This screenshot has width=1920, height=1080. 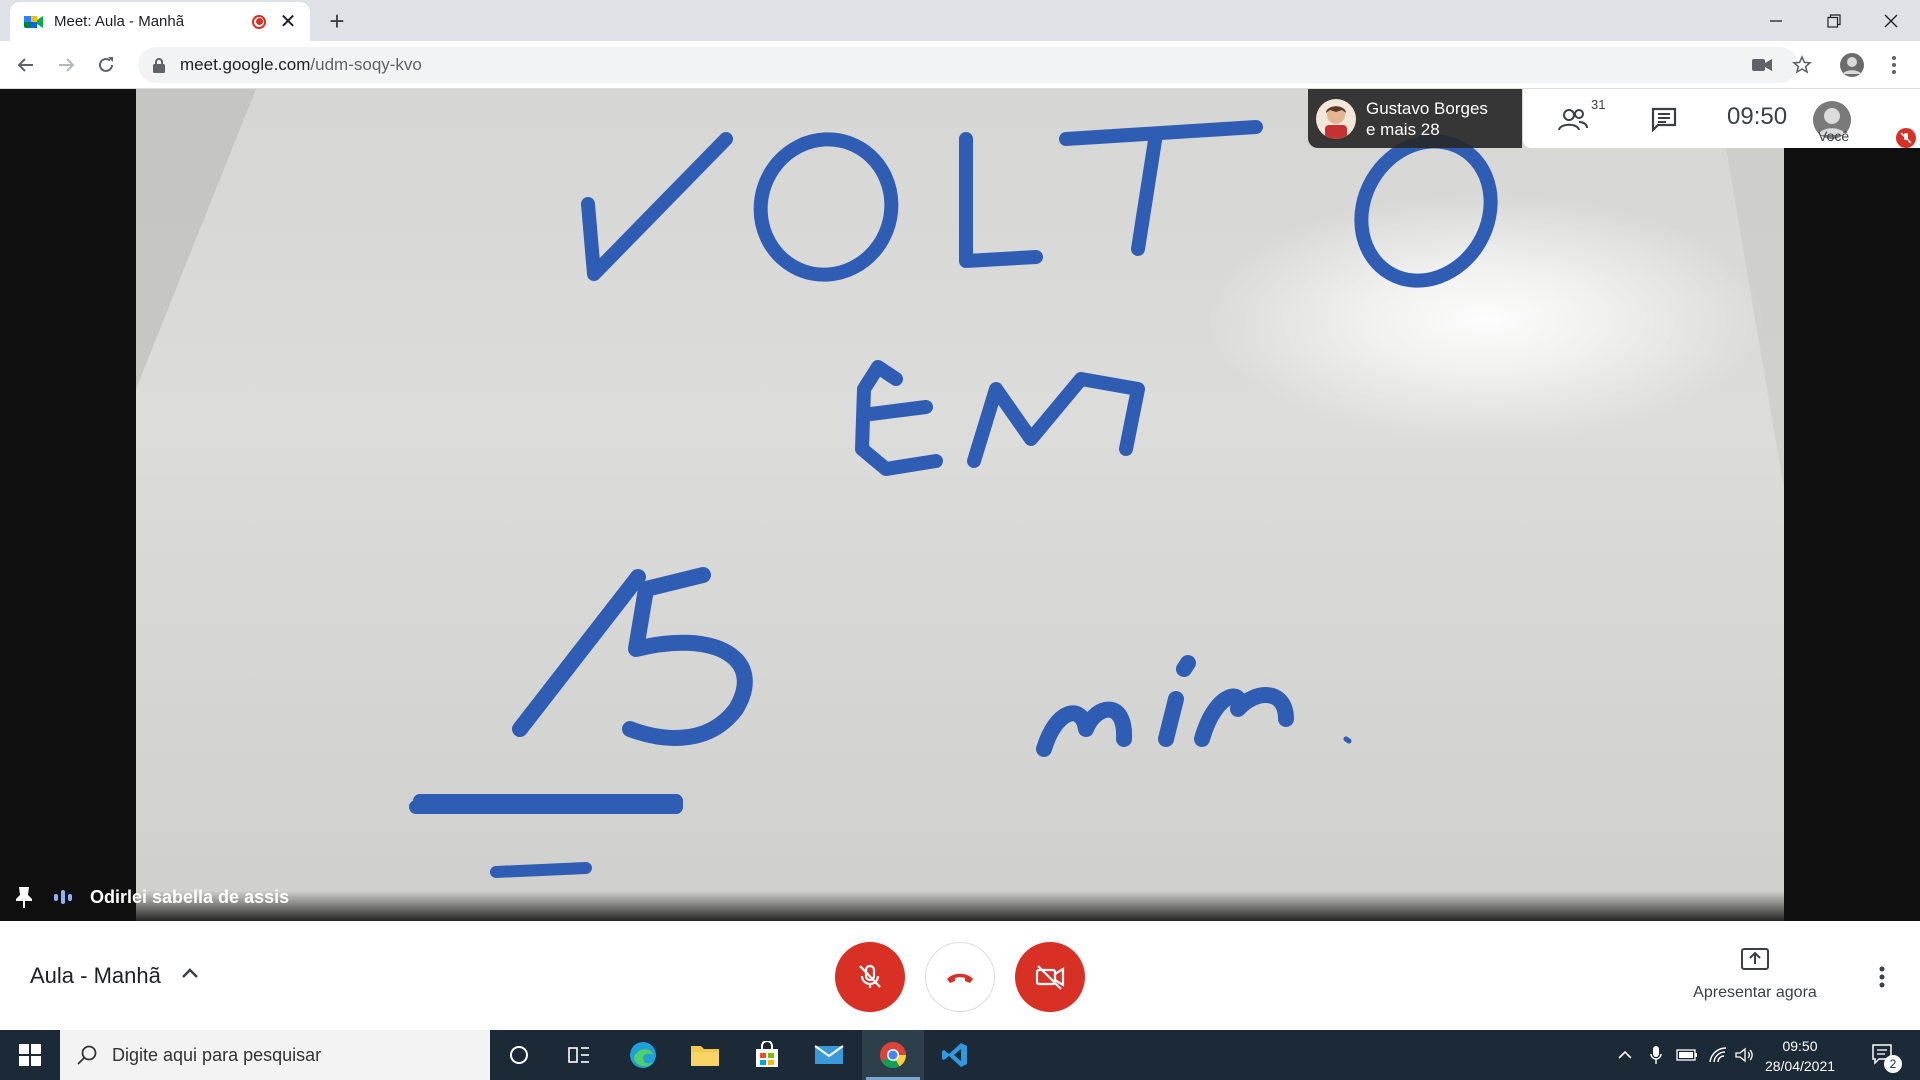 I want to click on browser-menu-icon, so click(x=1894, y=65).